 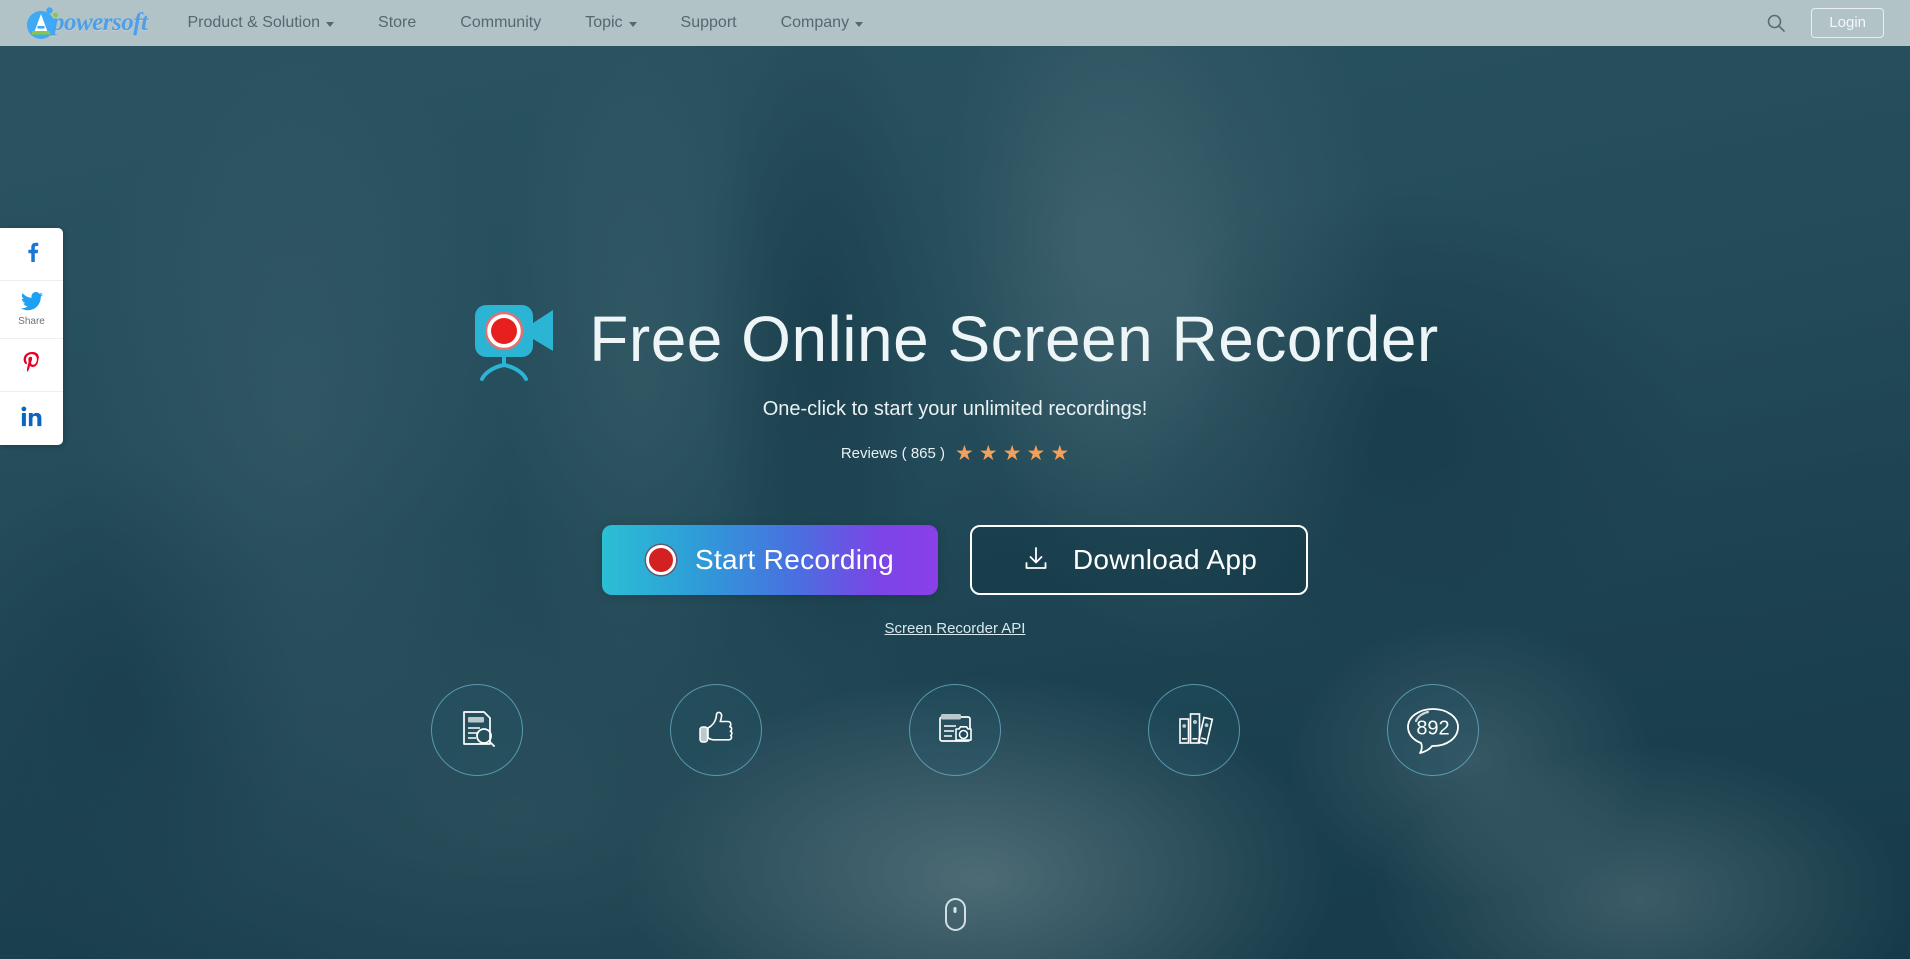 I want to click on document-search-icon, so click(x=477, y=730).